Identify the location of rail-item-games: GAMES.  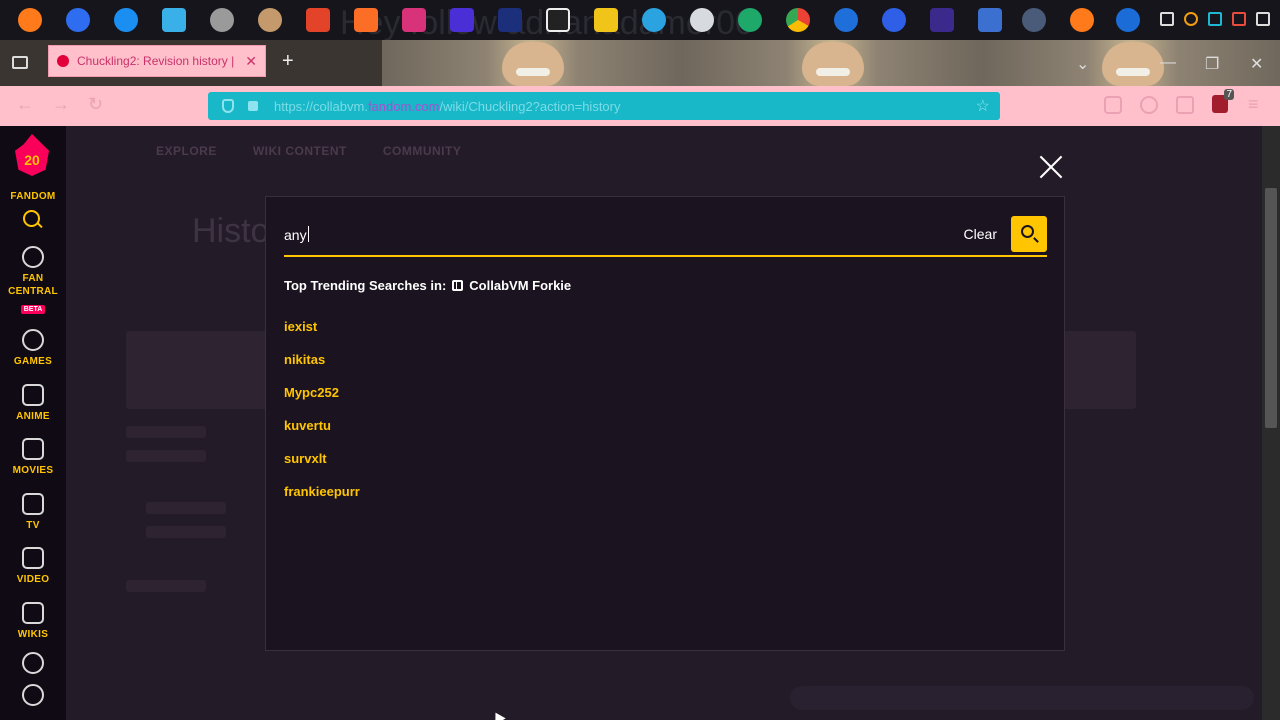
(33, 348).